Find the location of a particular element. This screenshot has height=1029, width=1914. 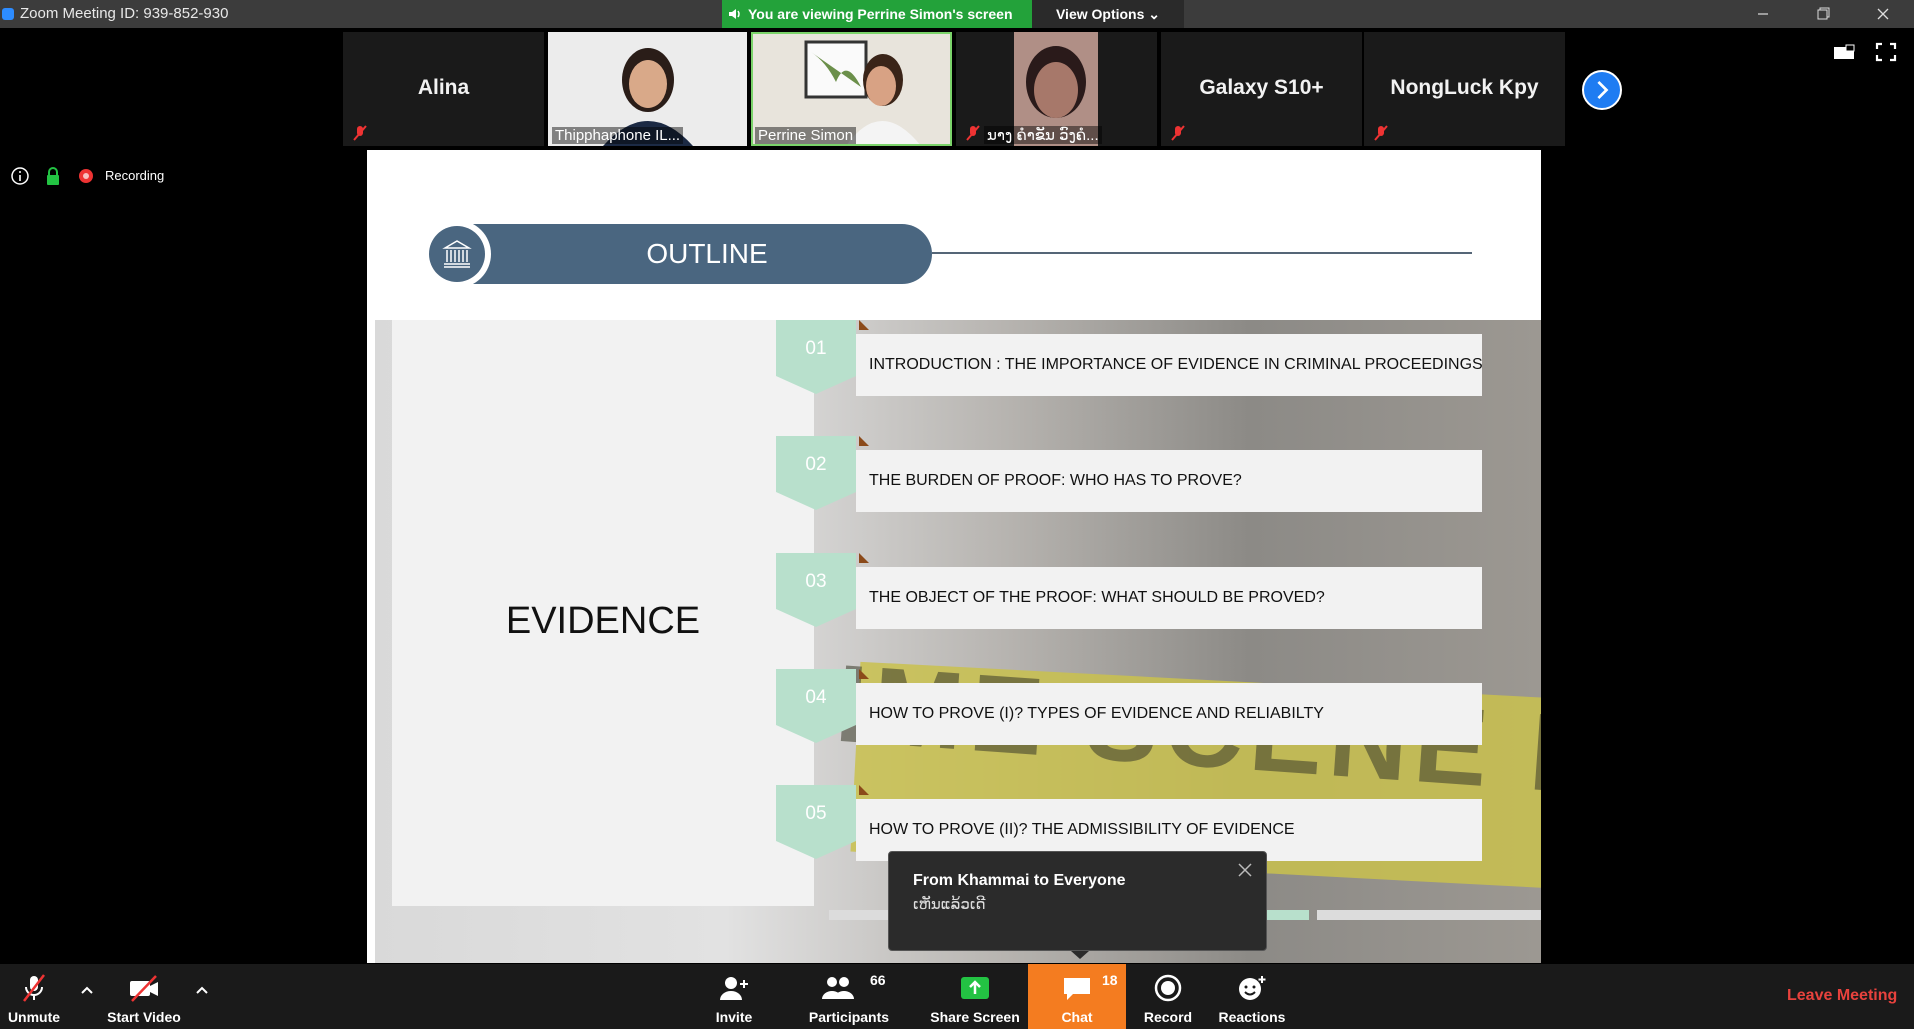

participant-tile: Galaxy S10+ is located at coordinates (1261, 89).